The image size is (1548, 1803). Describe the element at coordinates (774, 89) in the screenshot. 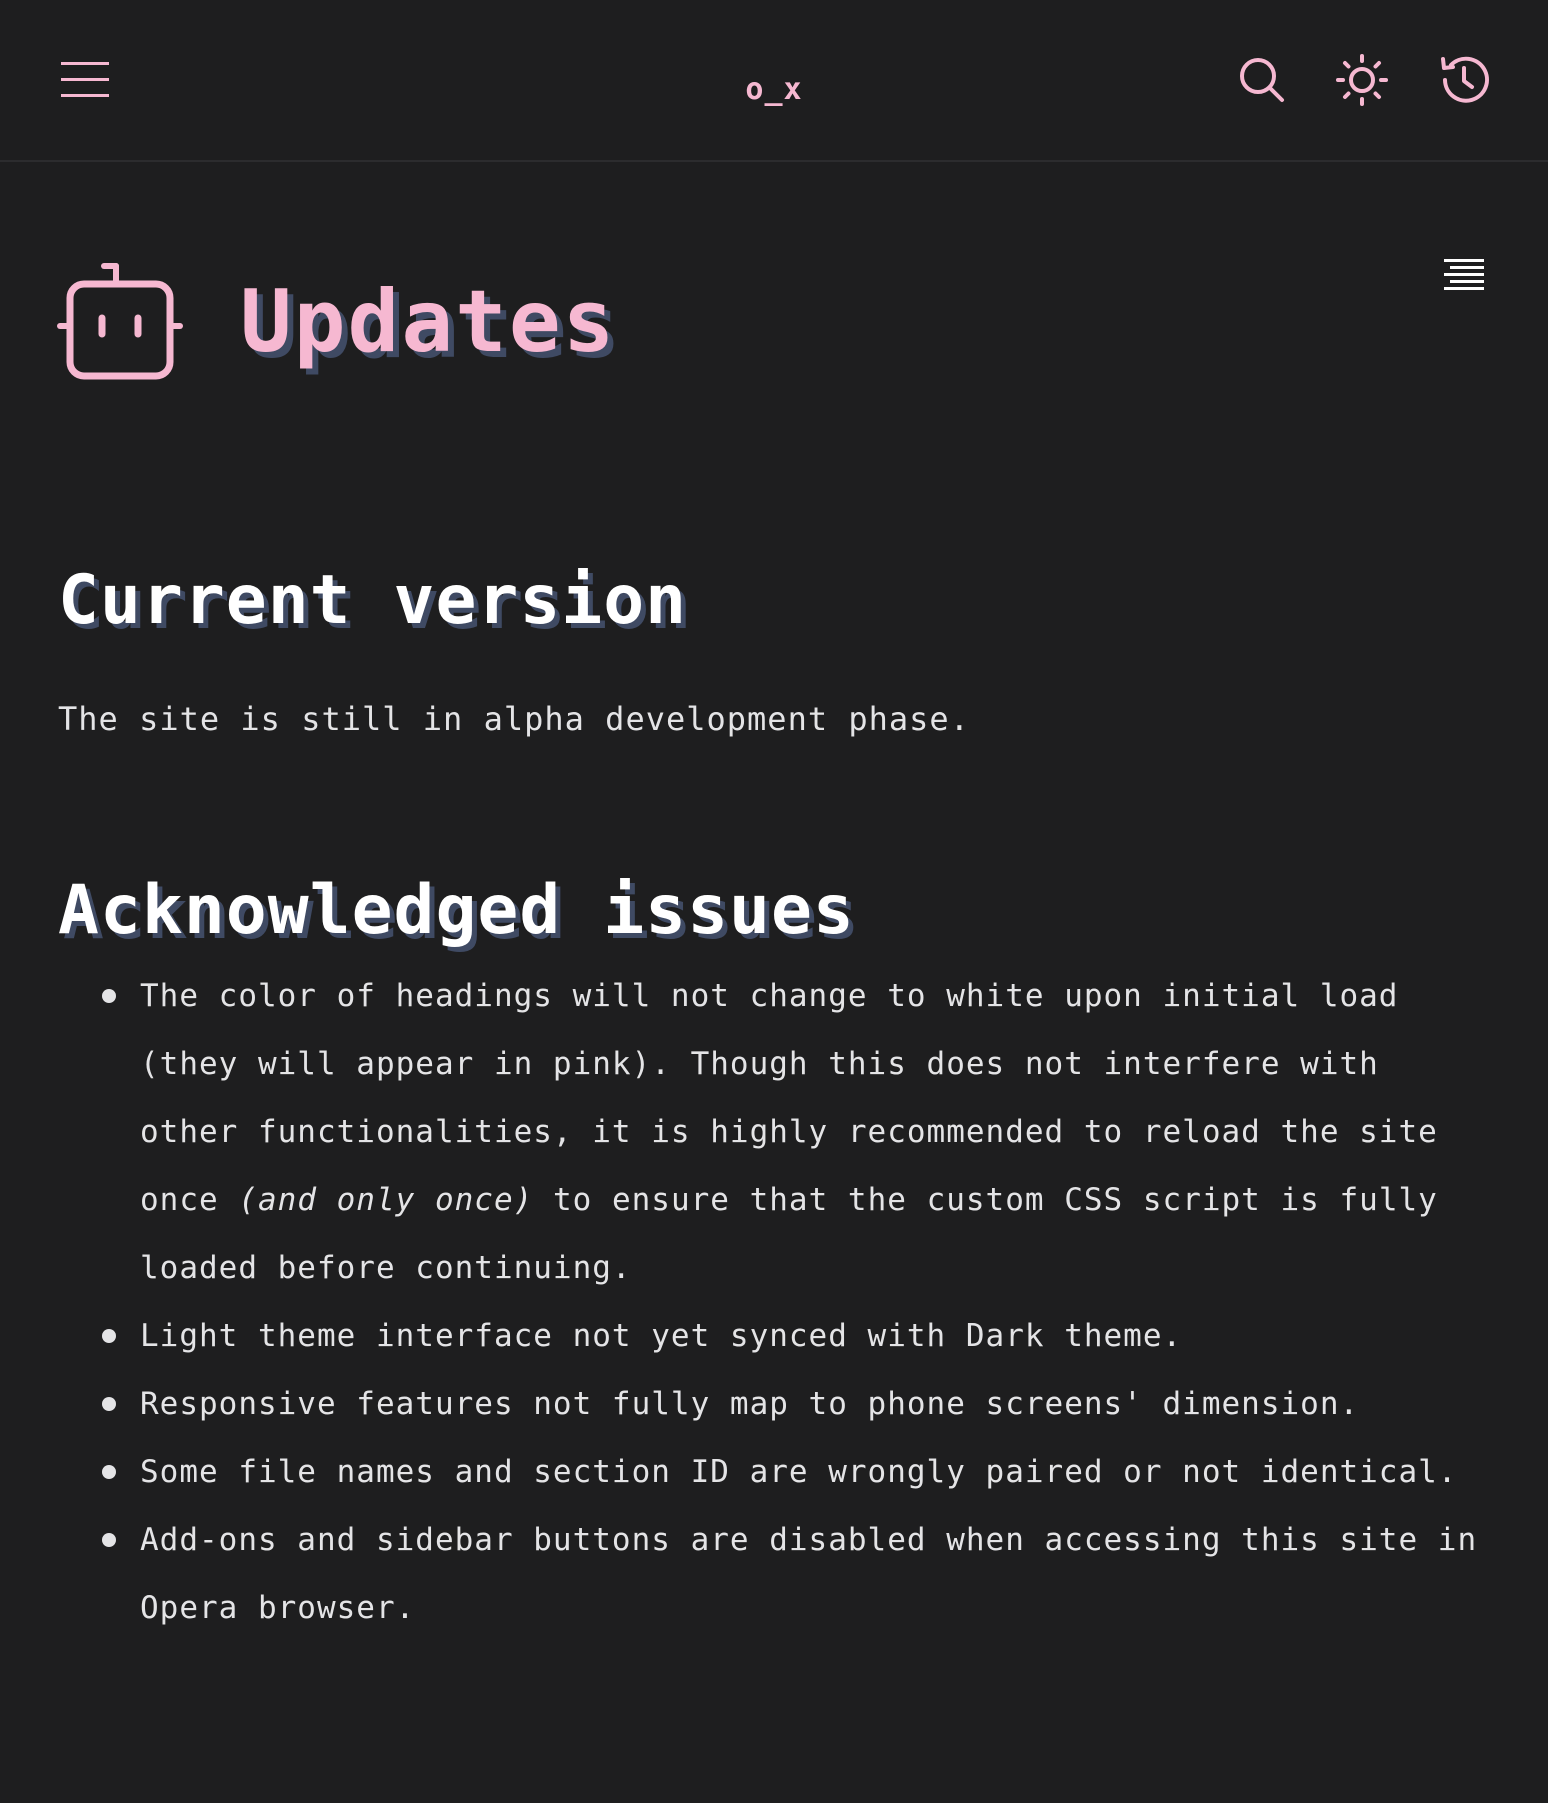

I see `site-title: o_x` at that location.